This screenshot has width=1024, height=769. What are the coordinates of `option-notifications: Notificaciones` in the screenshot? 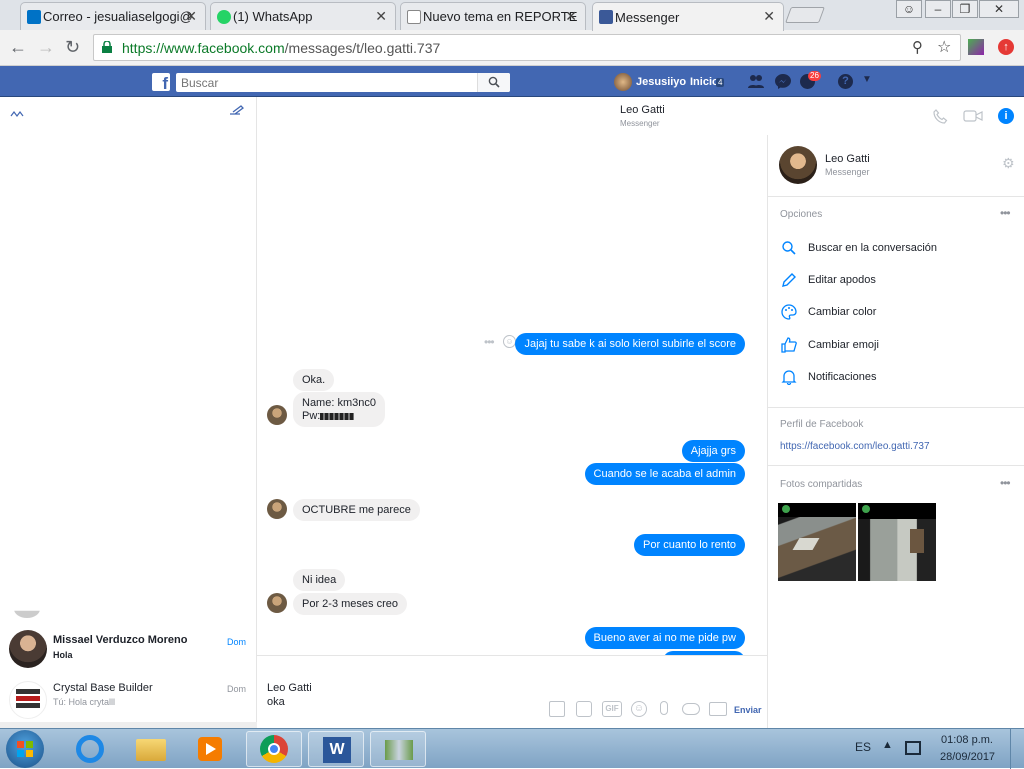 It's located at (896, 378).